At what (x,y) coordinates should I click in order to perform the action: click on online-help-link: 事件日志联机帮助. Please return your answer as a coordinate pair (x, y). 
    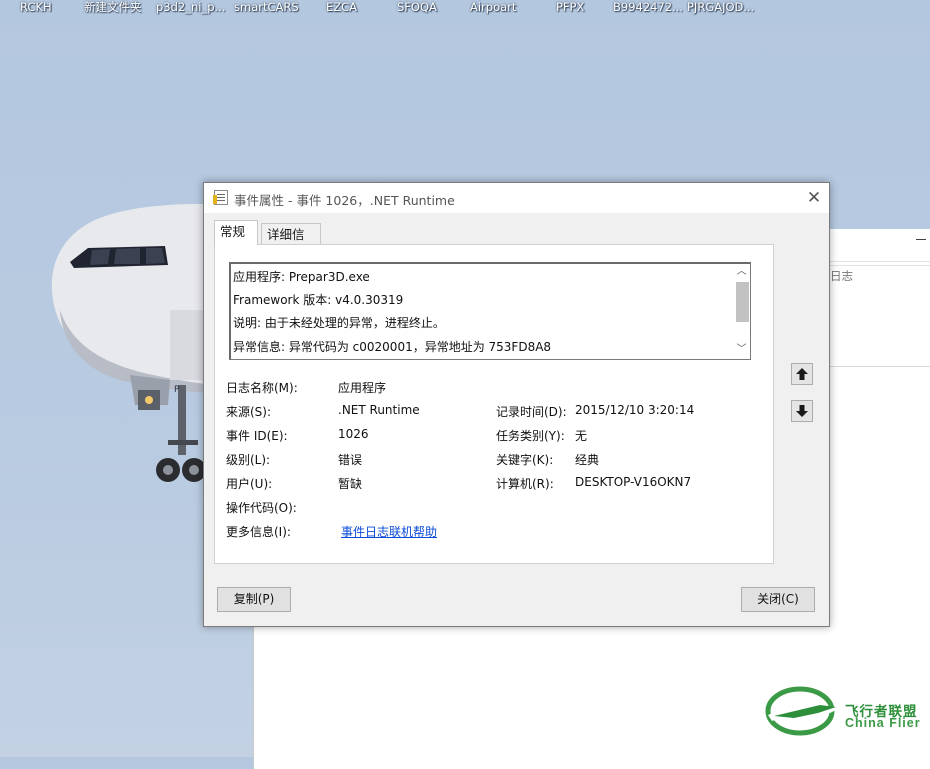
    Looking at the image, I should click on (389, 531).